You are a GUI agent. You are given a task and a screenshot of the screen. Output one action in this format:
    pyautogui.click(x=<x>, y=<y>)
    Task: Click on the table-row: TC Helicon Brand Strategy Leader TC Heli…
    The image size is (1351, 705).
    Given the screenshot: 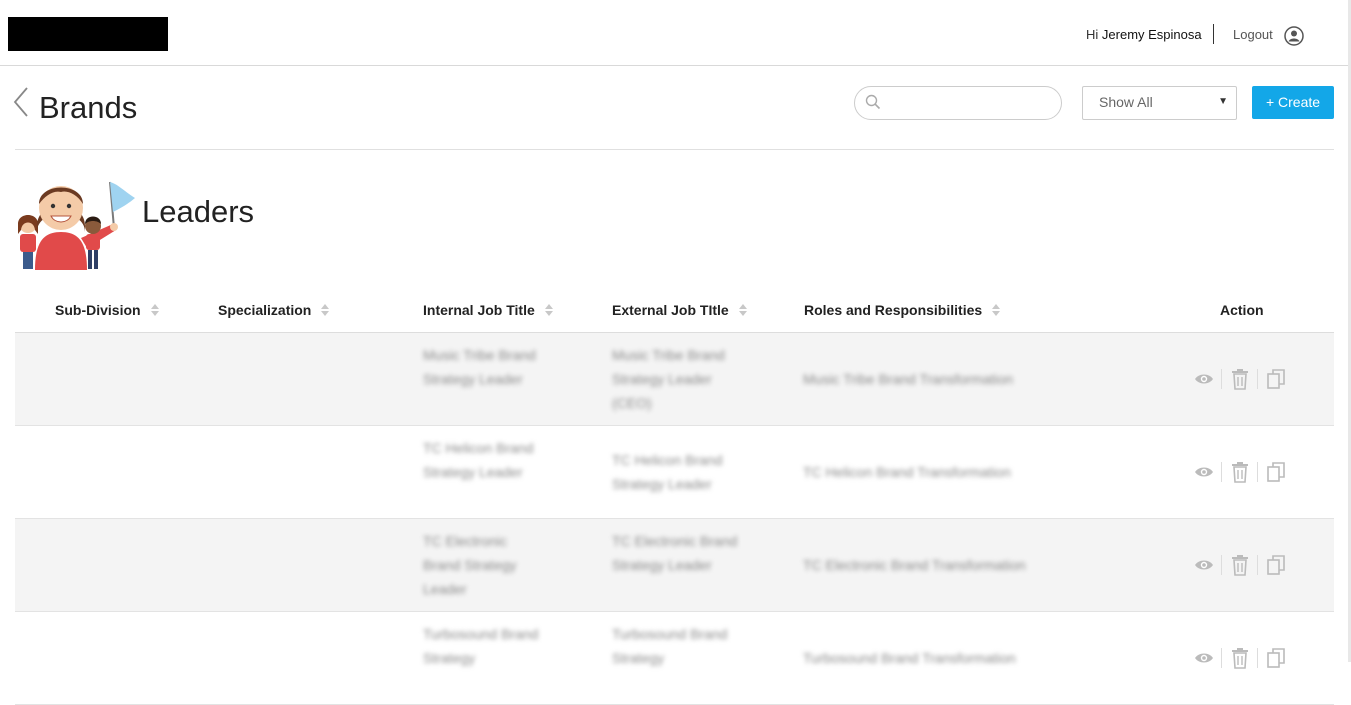 What is the action you would take?
    pyautogui.click(x=674, y=472)
    